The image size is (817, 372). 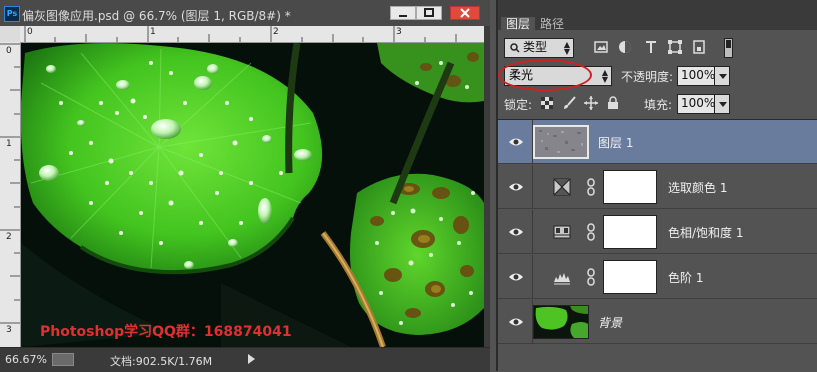 I want to click on filter-toggle-switch, so click(x=728, y=48).